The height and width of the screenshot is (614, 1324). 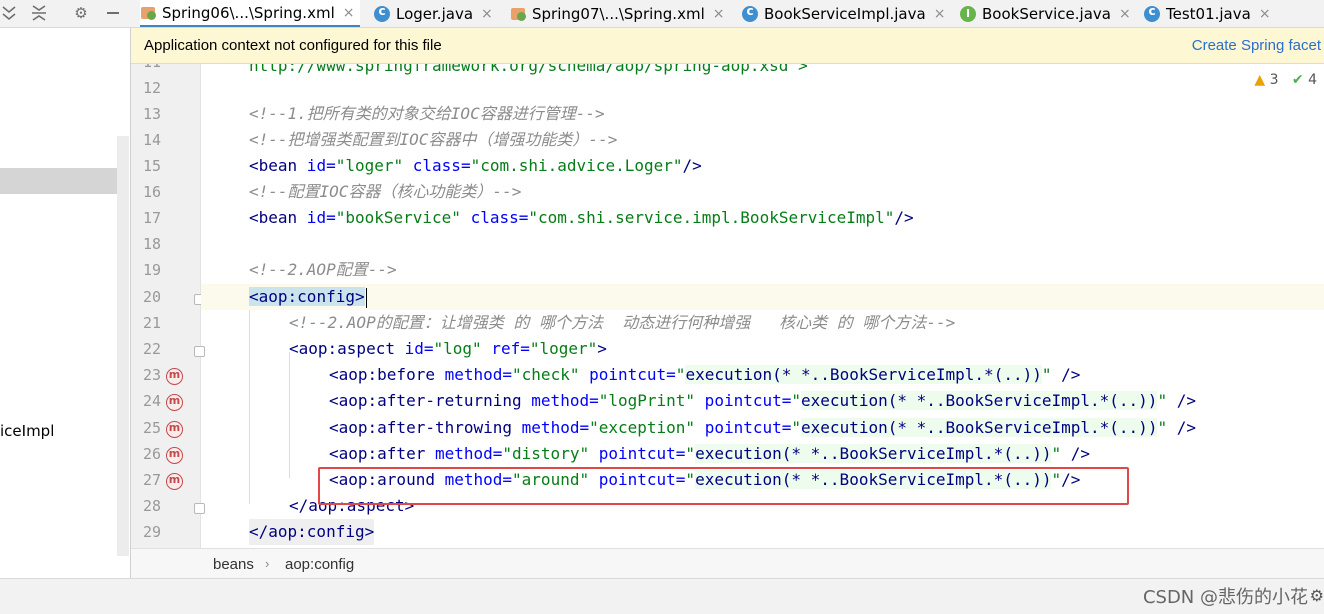 What do you see at coordinates (27, 431) in the screenshot?
I see `tree-item-label: iceImpl` at bounding box center [27, 431].